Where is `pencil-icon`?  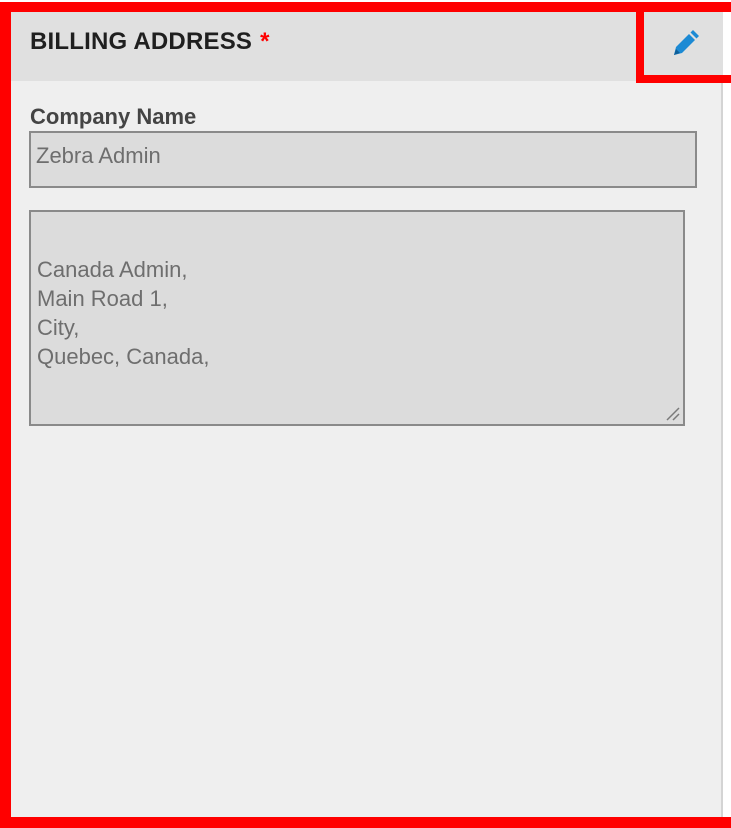
pencil-icon is located at coordinates (686, 42).